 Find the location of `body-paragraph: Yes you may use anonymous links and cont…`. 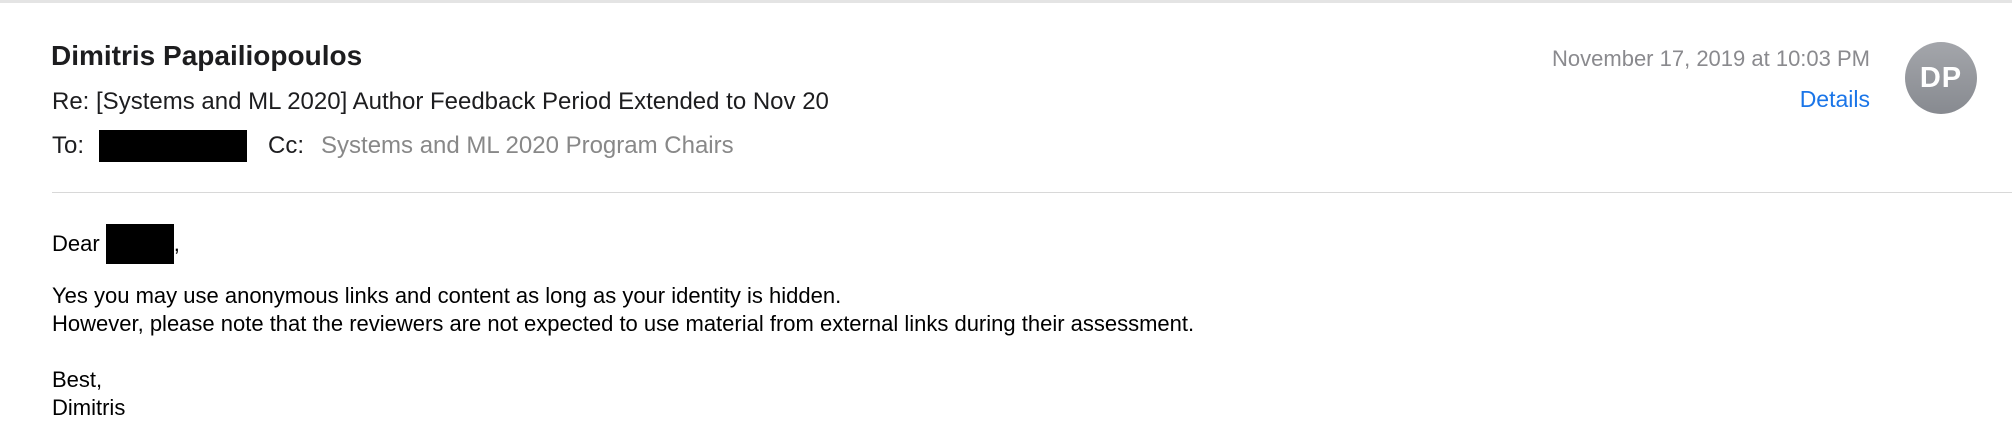

body-paragraph: Yes you may use anonymous links and cont… is located at coordinates (1002, 310).